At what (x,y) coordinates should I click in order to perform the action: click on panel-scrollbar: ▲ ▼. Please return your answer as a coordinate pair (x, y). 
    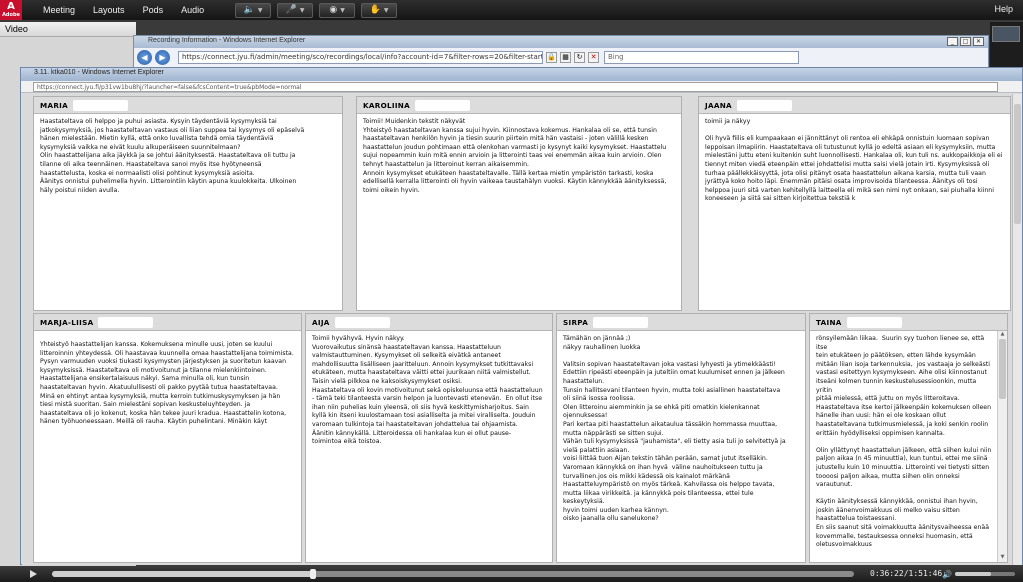
    Looking at the image, I should click on (1002, 446).